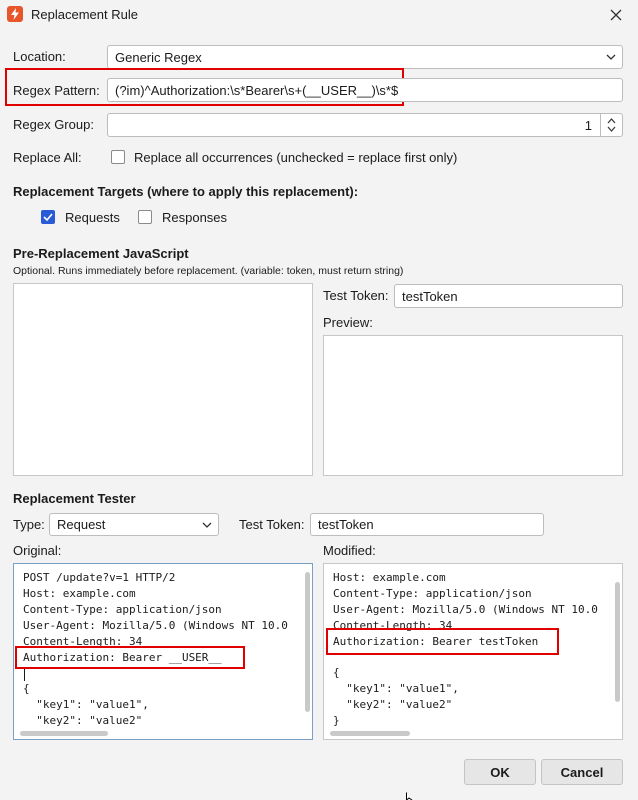  What do you see at coordinates (195, 217) in the screenshot?
I see `responses-label: Responses` at bounding box center [195, 217].